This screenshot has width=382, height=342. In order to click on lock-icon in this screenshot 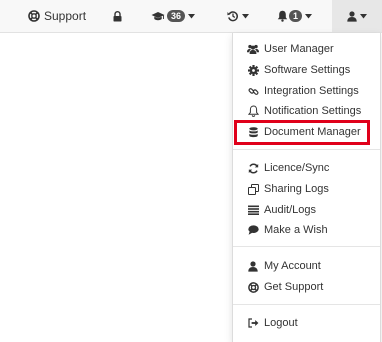, I will do `click(117, 16)`.